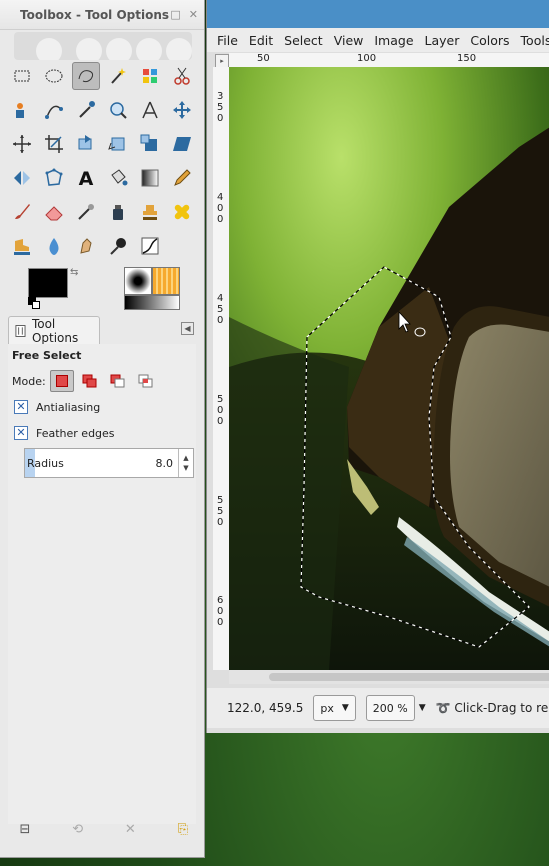  What do you see at coordinates (187, 328) in the screenshot?
I see `tab-menu-icon: ◀` at bounding box center [187, 328].